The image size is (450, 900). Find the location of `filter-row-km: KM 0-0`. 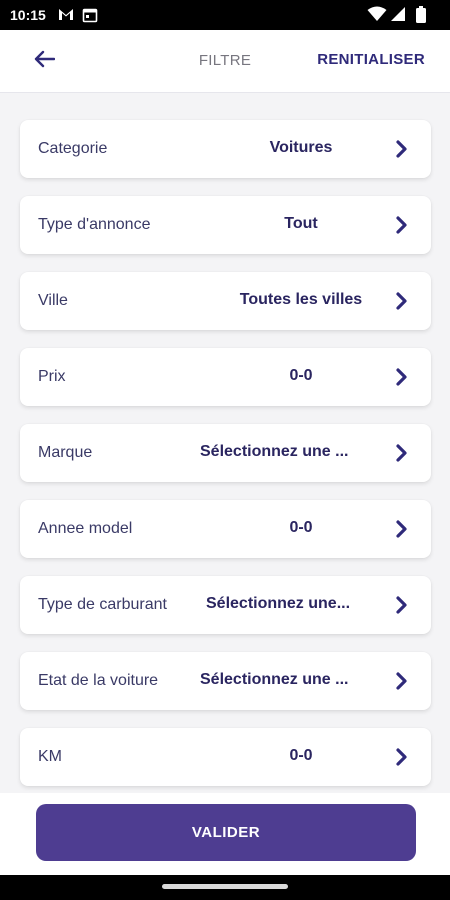

filter-row-km: KM 0-0 is located at coordinates (225, 757).